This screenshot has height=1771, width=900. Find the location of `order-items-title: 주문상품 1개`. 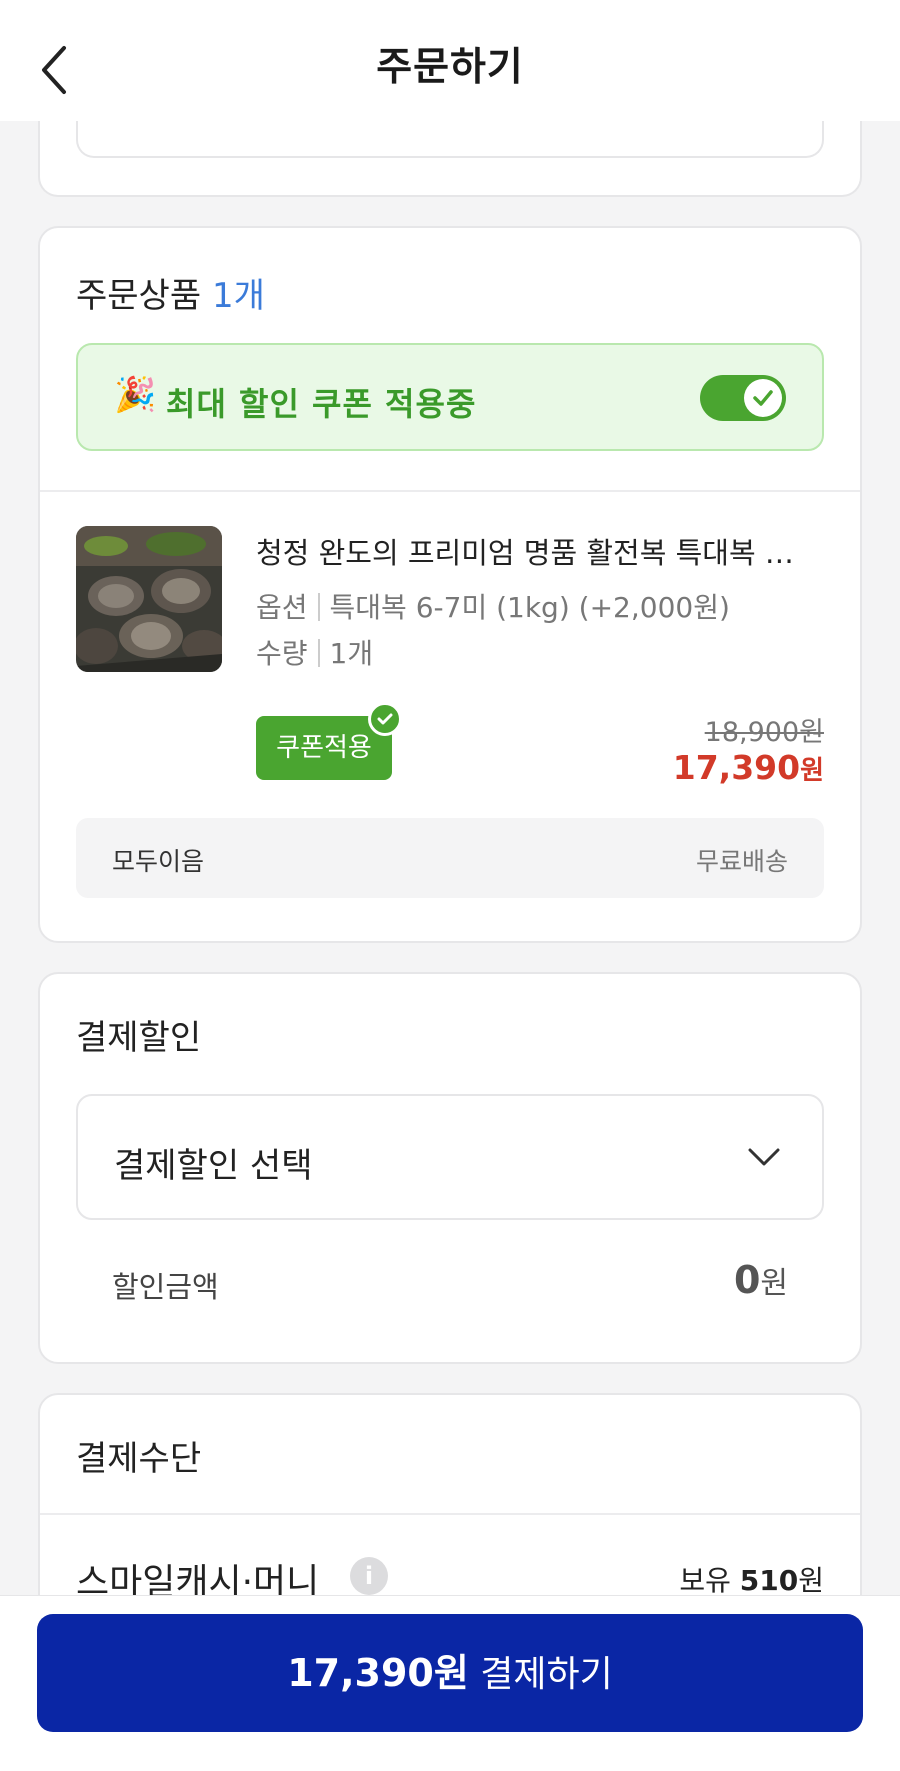

order-items-title: 주문상품 1개 is located at coordinates (170, 292).